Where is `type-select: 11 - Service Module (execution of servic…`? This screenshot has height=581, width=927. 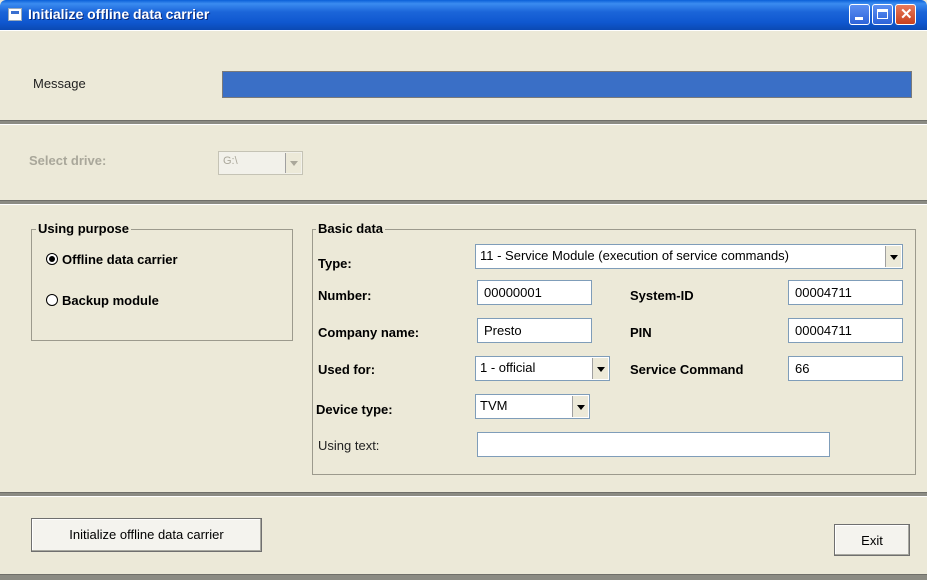 type-select: 11 - Service Module (execution of servic… is located at coordinates (689, 256).